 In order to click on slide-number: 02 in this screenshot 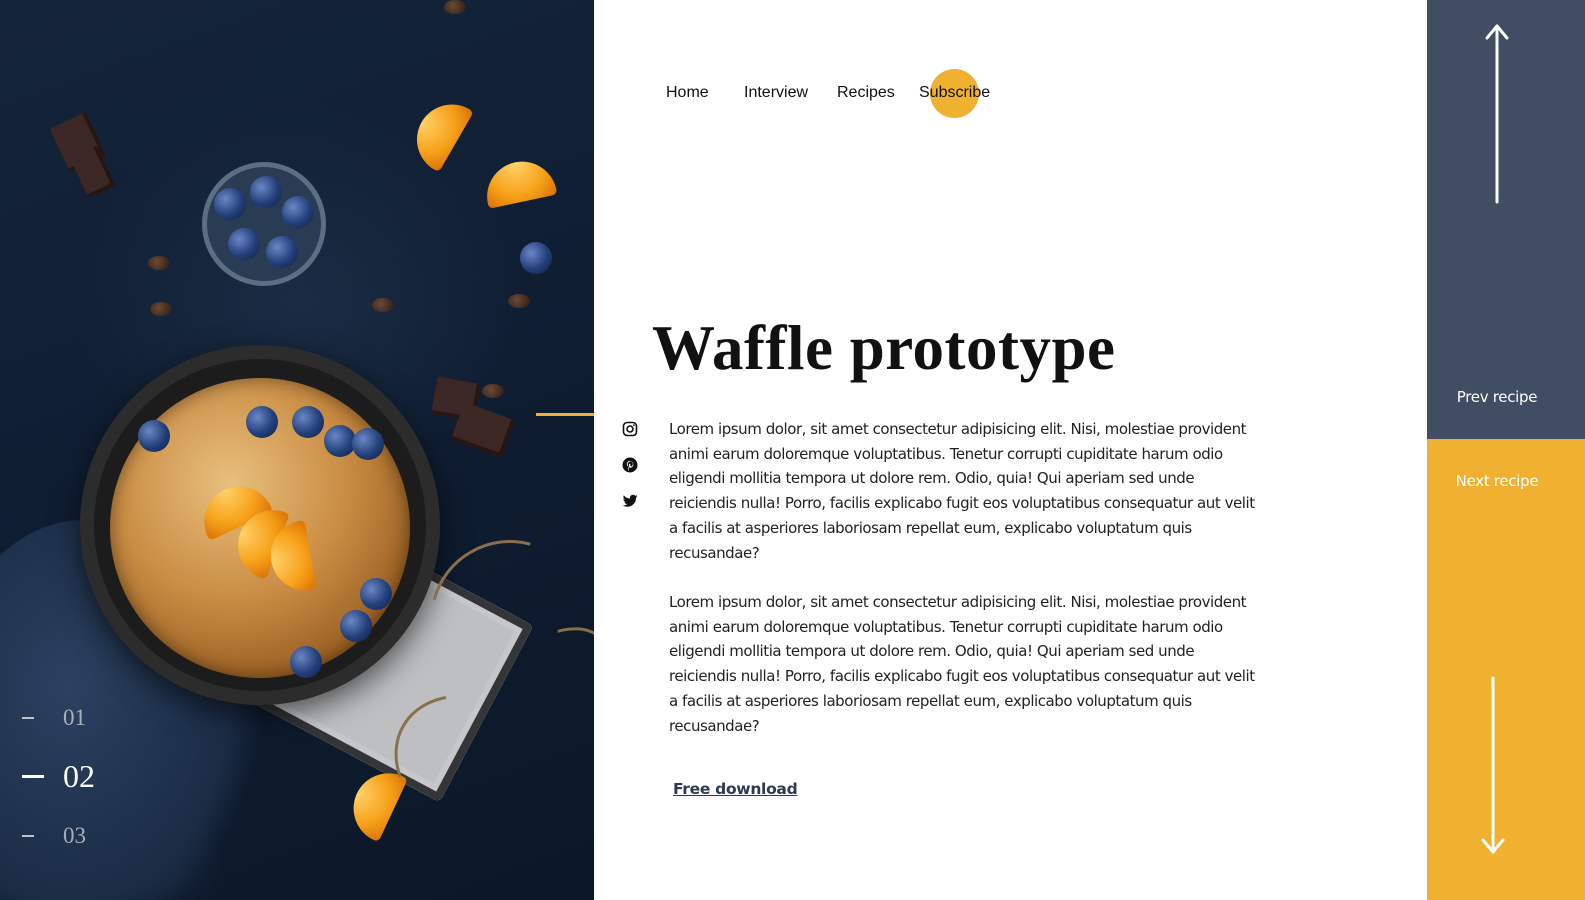, I will do `click(79, 776)`.